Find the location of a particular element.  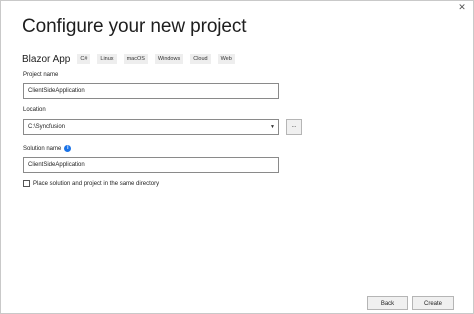

create-button: Create is located at coordinates (433, 303).